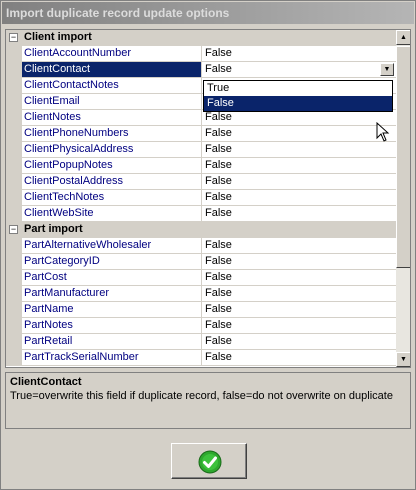  I want to click on property-row: PartRetail False, so click(201, 342).